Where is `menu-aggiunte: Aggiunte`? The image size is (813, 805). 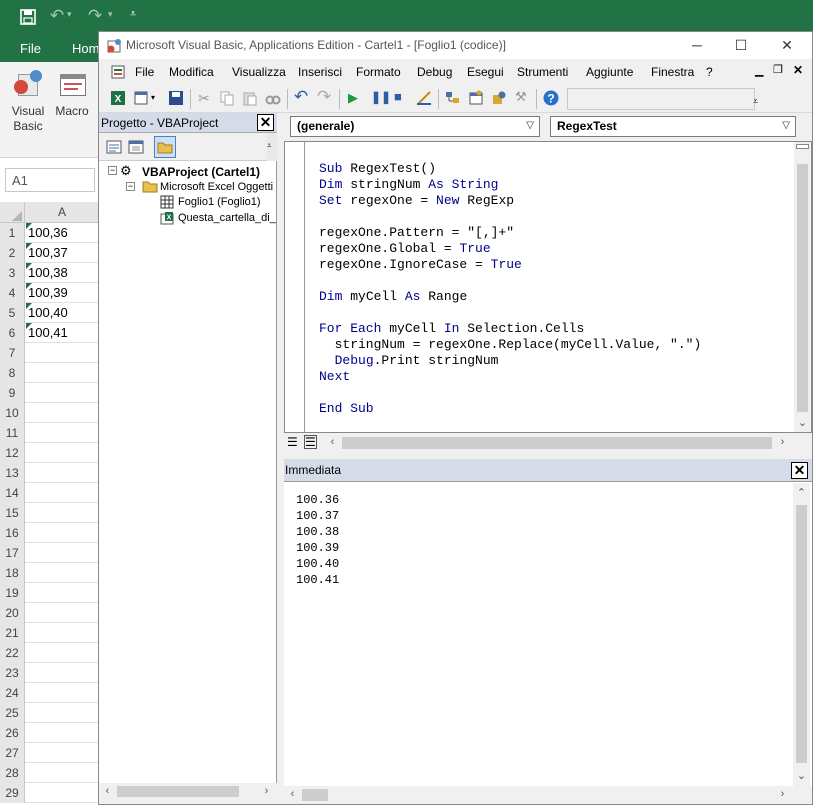 menu-aggiunte: Aggiunte is located at coordinates (609, 72).